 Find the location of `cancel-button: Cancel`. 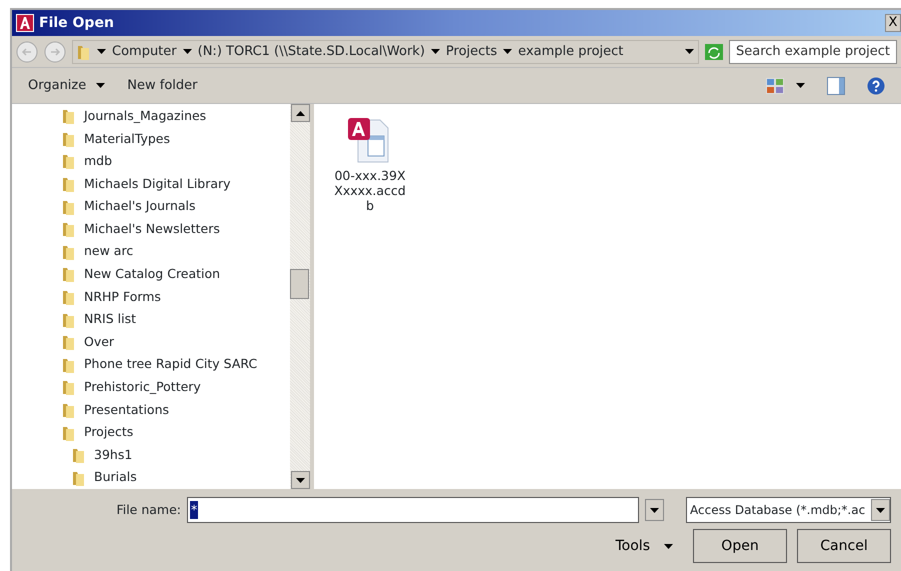

cancel-button: Cancel is located at coordinates (844, 546).